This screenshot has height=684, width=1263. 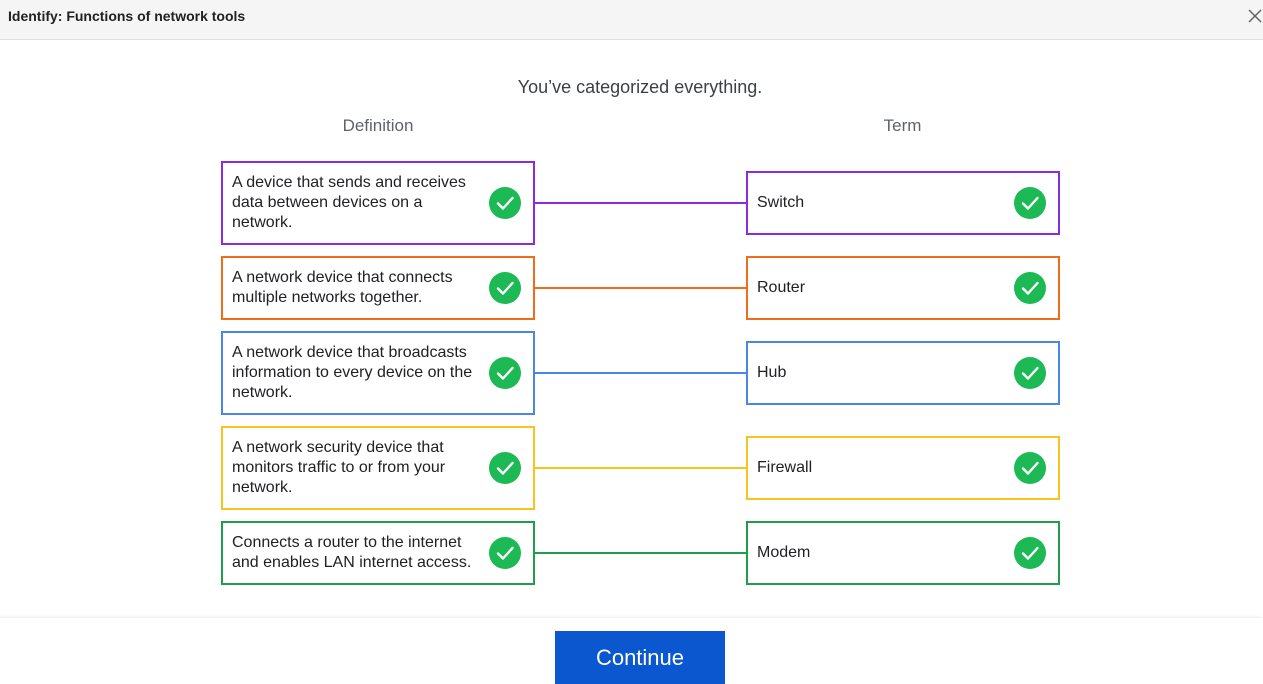 What do you see at coordinates (781, 202) in the screenshot?
I see `term-text: Switch` at bounding box center [781, 202].